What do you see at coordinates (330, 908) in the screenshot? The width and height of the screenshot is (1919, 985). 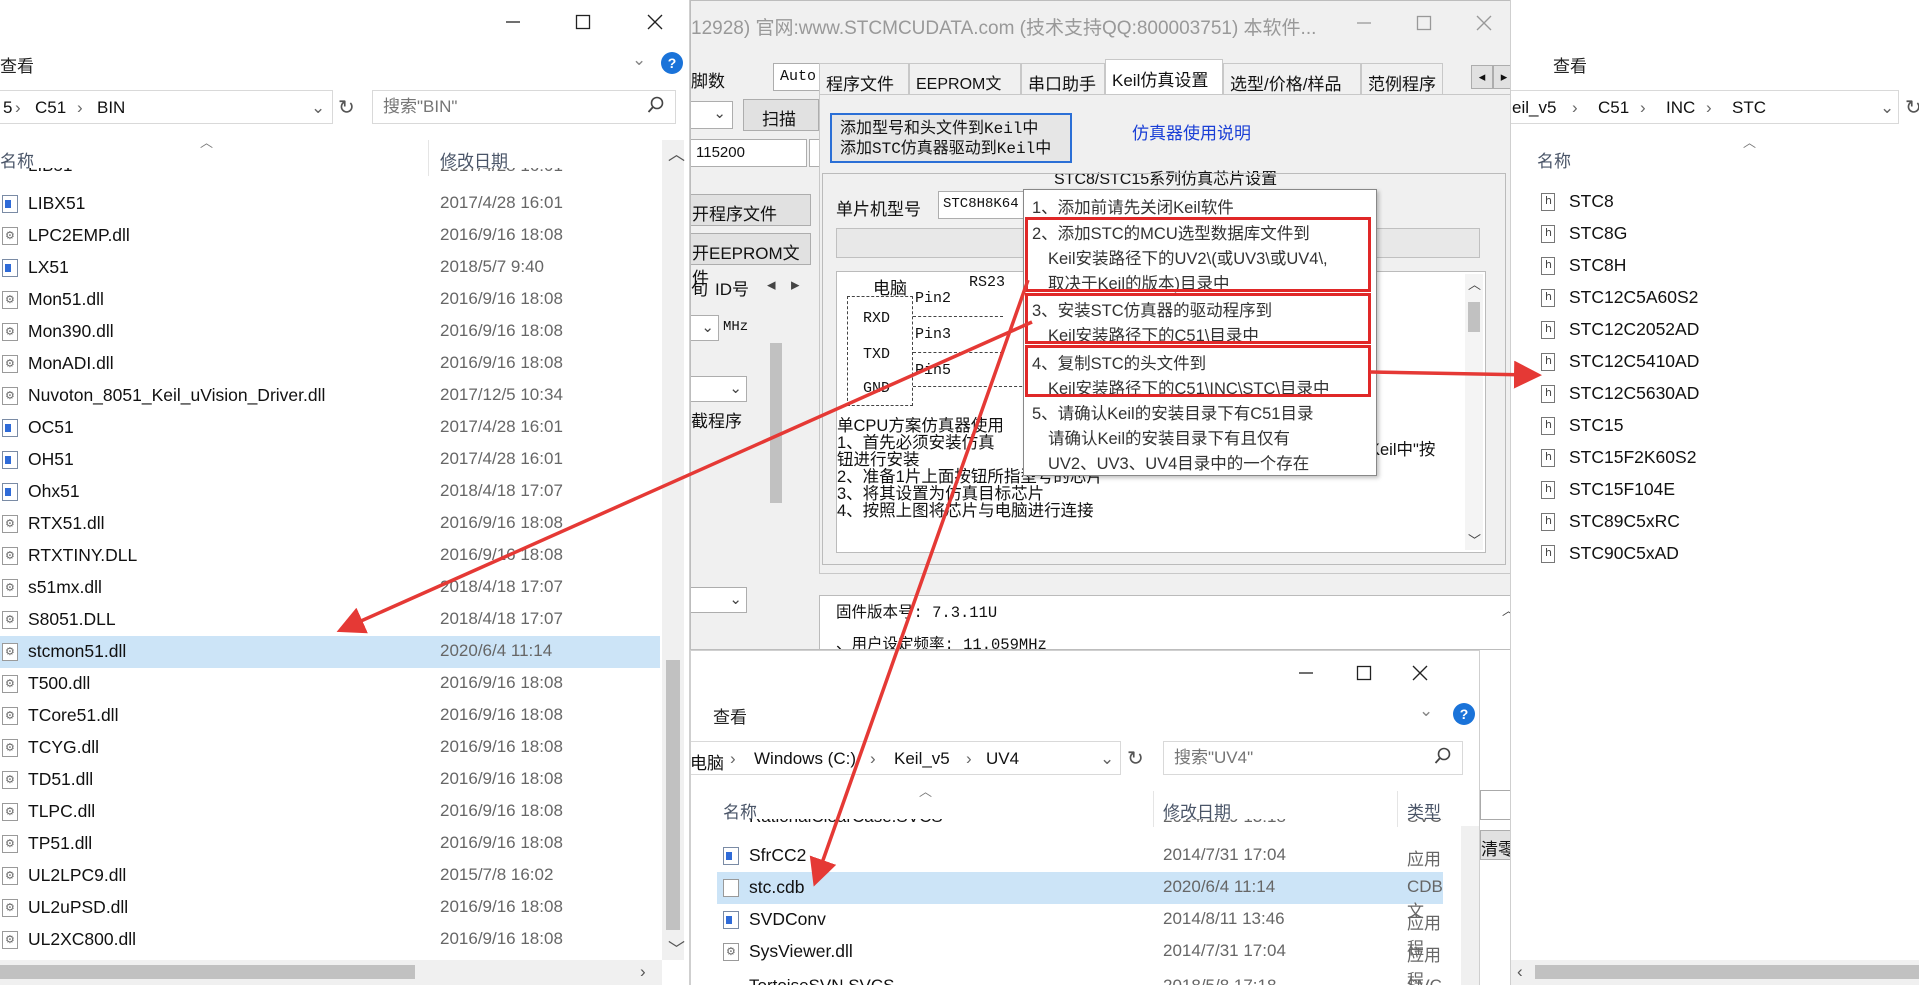 I see `file-row: UL2uPSD.dll 2016/9/16 18:08` at bounding box center [330, 908].